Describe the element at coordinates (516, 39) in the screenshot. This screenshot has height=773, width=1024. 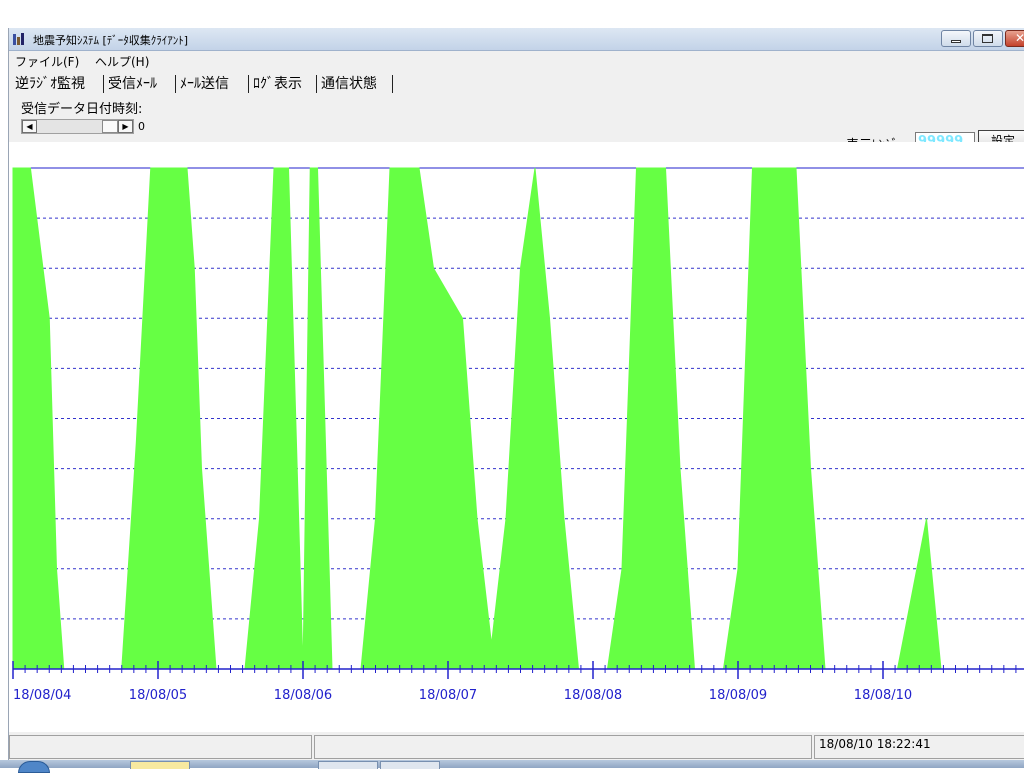
I see `title-bar: 地震予知ｼｽﾃﾑ [ﾃﾞｰﾀ収集ｸﾗｲｱﾝﾄ] ✕` at that location.